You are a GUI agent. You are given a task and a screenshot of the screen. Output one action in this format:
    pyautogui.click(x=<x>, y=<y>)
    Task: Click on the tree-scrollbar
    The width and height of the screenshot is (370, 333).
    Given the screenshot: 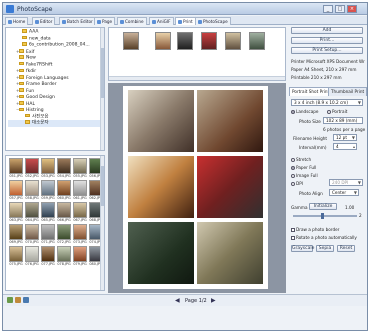 What is the action you would take?
    pyautogui.click(x=102, y=89)
    